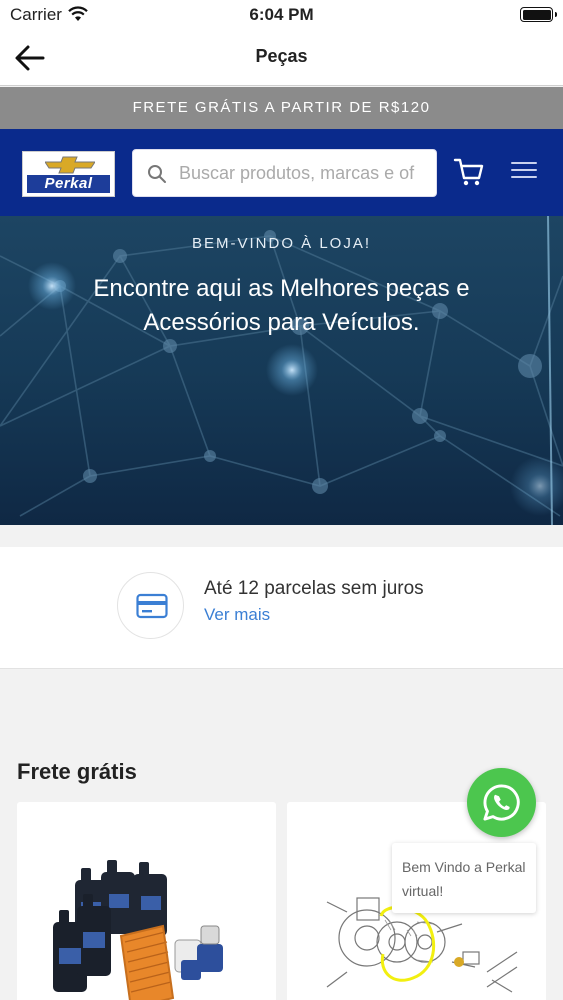 This screenshot has height=1000, width=563. What do you see at coordinates (524, 172) in the screenshot?
I see `hamburger-menu-icon` at bounding box center [524, 172].